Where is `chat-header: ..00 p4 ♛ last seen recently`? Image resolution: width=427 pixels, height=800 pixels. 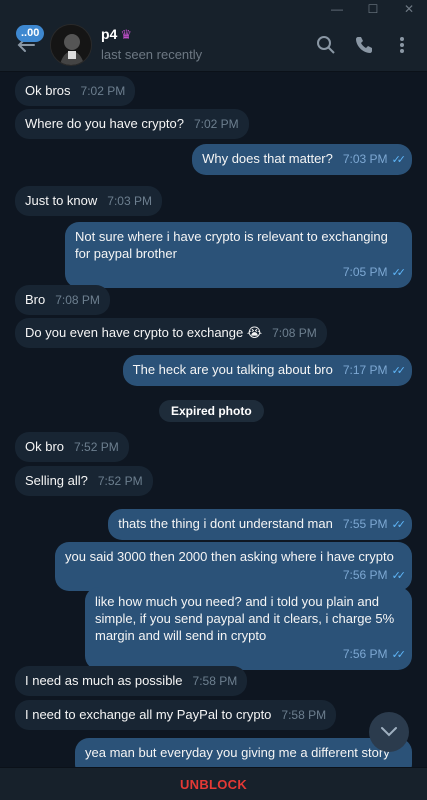
chat-header: ..00 p4 ♛ last seen recently is located at coordinates (213, 45).